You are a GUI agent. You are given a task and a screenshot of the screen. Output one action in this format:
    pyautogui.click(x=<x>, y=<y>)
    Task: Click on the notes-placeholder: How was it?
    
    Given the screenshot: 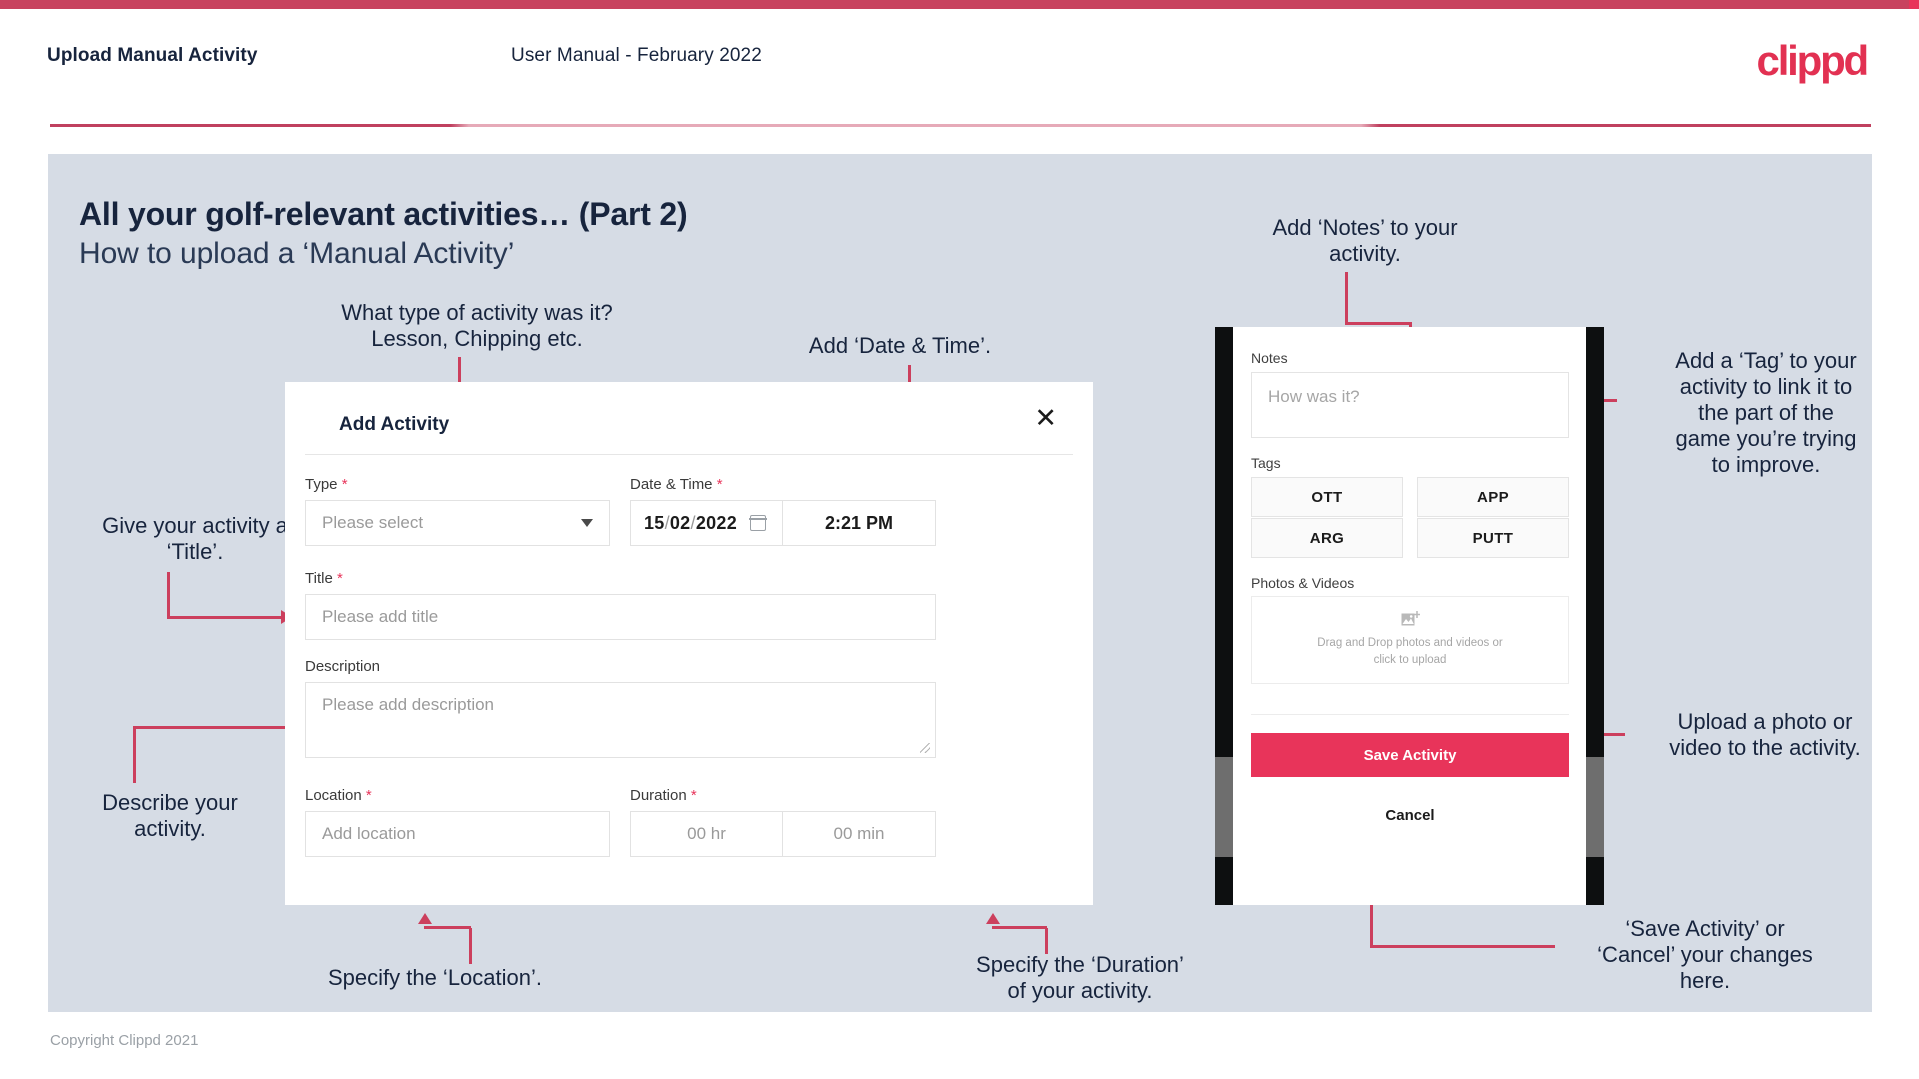 What is the action you would take?
    pyautogui.click(x=1314, y=396)
    